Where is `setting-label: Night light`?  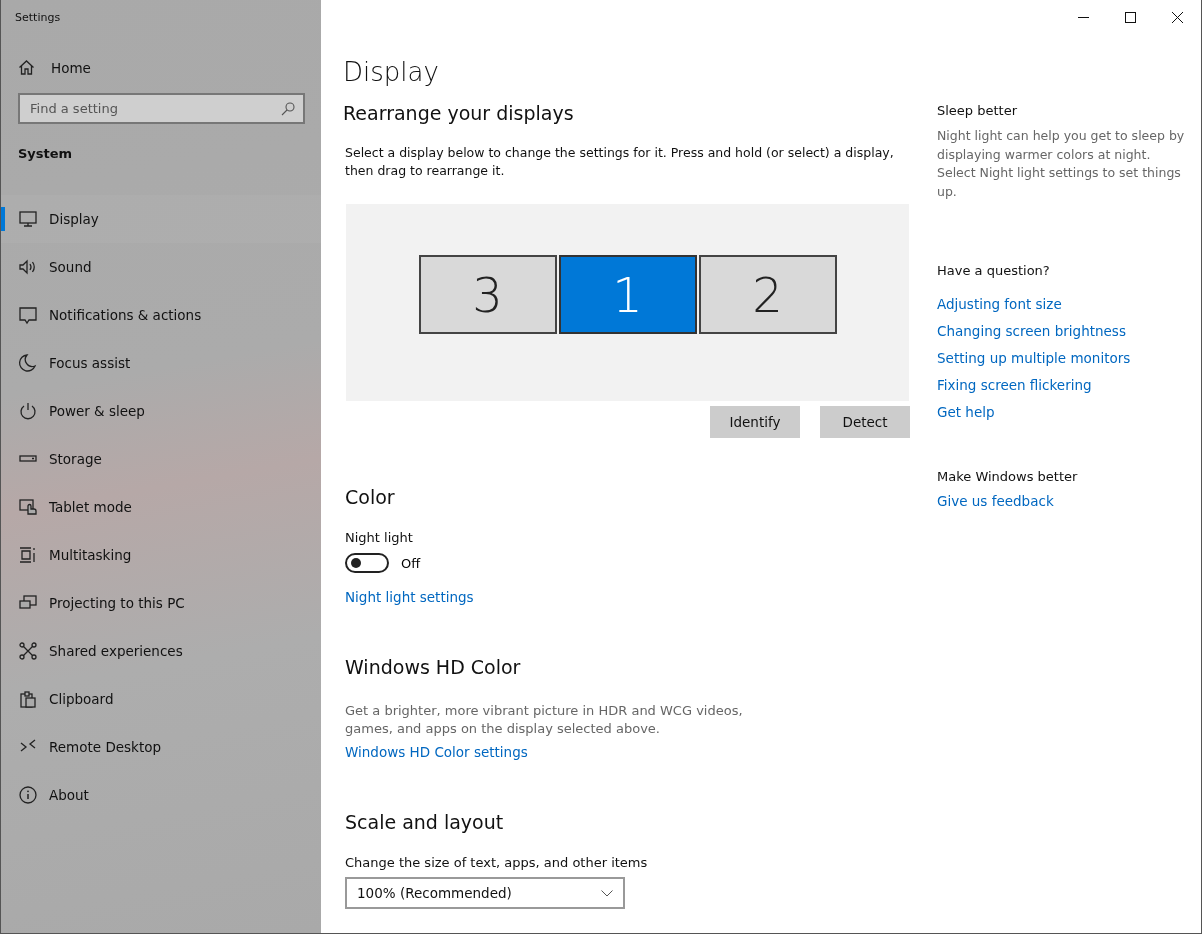 setting-label: Night light is located at coordinates (379, 537).